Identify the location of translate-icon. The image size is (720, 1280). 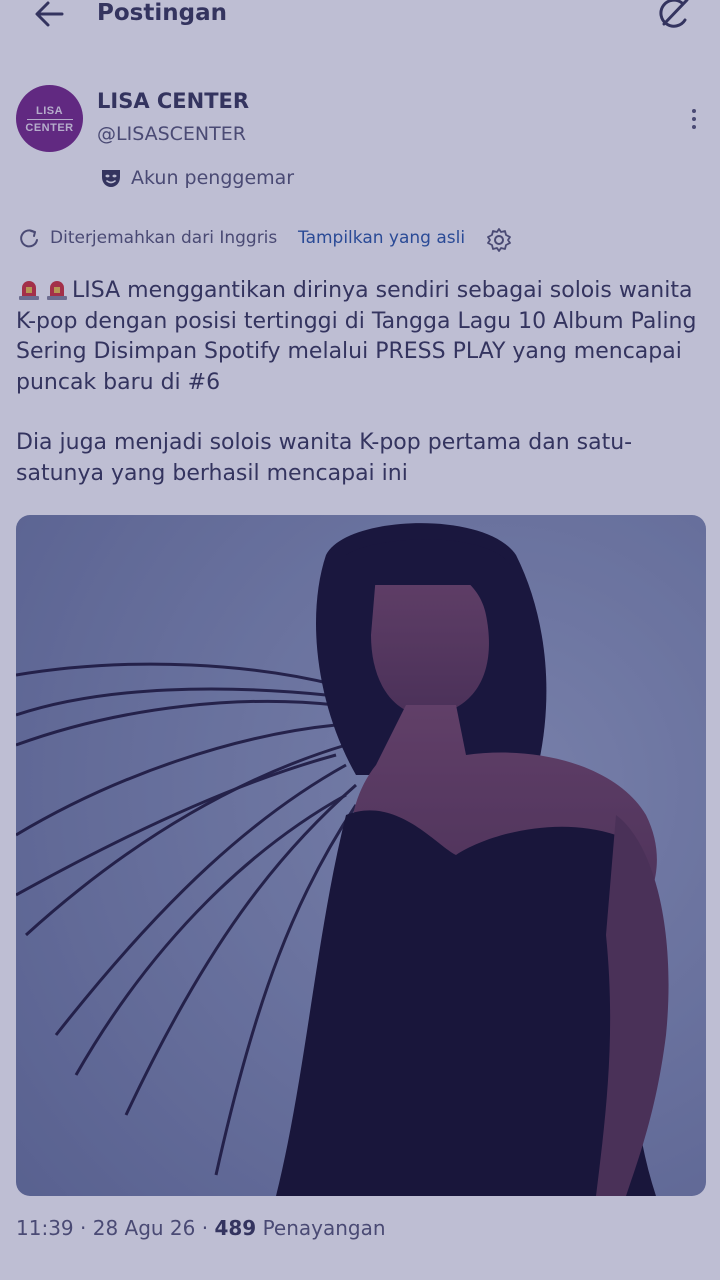
(29, 239).